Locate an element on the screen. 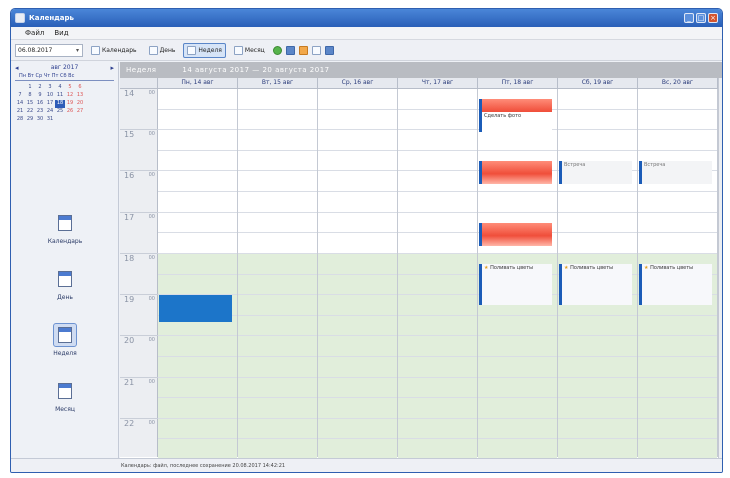  chevron-right-icon: ▸ is located at coordinates (112, 68).